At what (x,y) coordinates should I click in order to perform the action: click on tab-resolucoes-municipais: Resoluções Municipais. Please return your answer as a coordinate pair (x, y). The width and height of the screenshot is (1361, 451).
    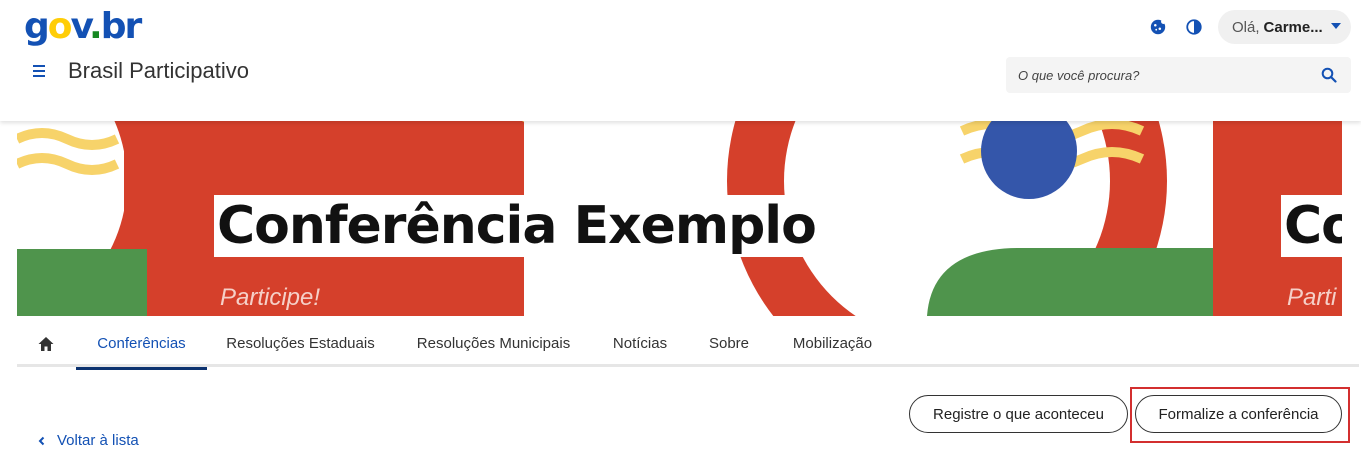
    Looking at the image, I should click on (493, 343).